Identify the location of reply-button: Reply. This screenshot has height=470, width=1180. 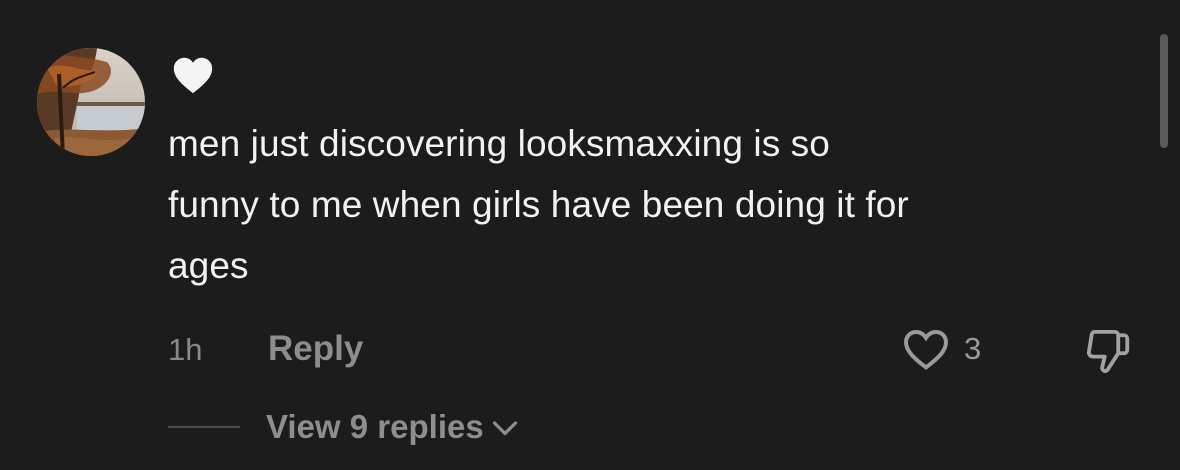
(315, 349).